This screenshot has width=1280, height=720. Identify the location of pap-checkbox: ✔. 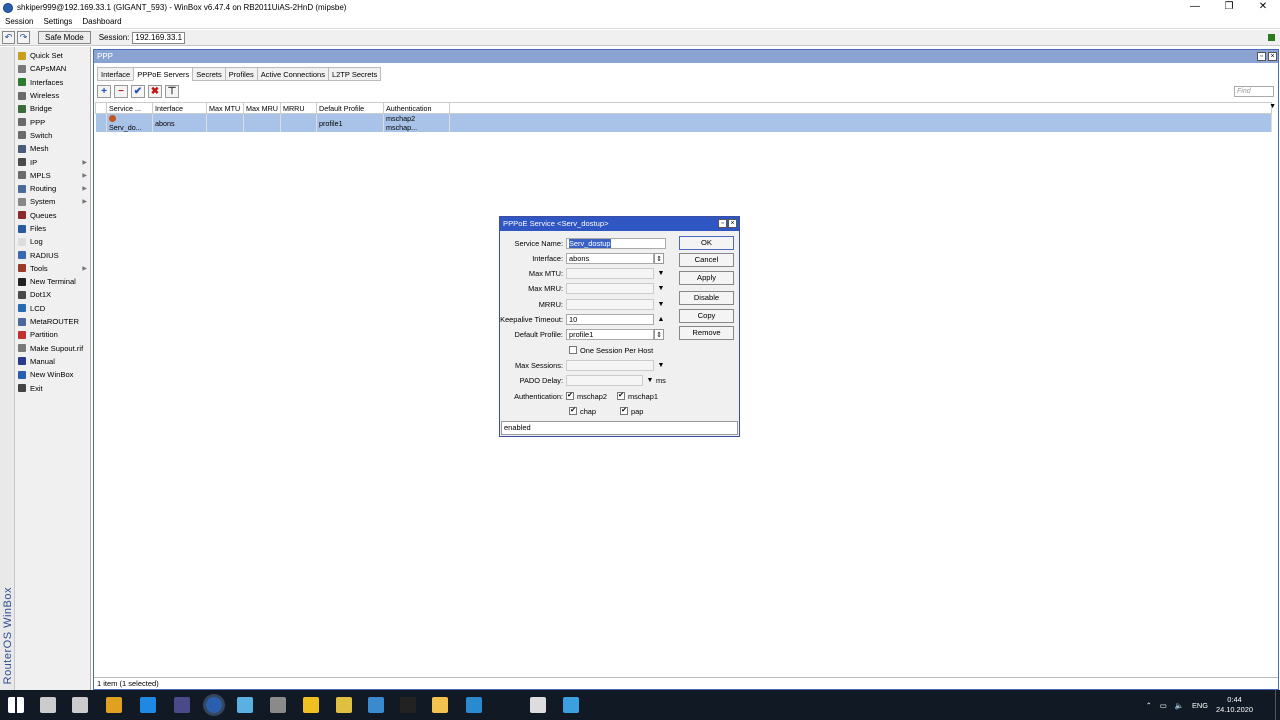
(624, 411).